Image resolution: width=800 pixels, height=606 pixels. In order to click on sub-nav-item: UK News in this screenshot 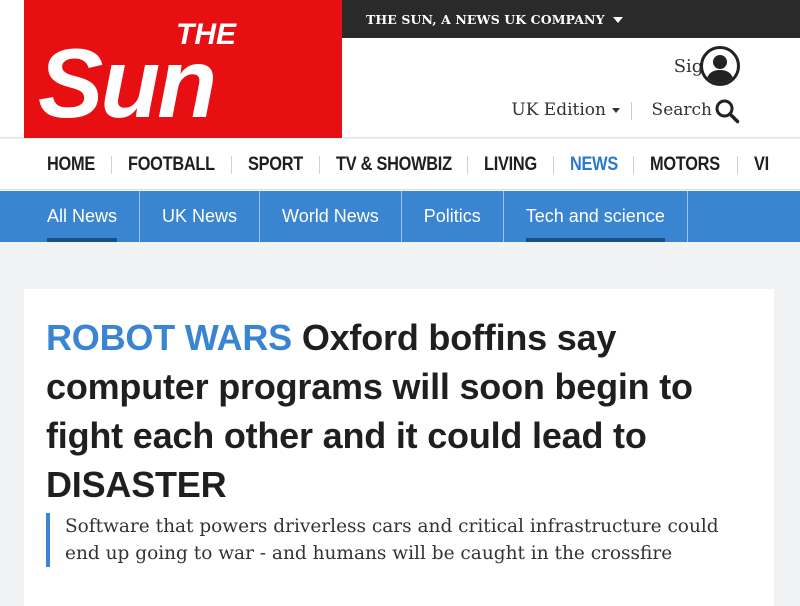, I will do `click(199, 216)`.